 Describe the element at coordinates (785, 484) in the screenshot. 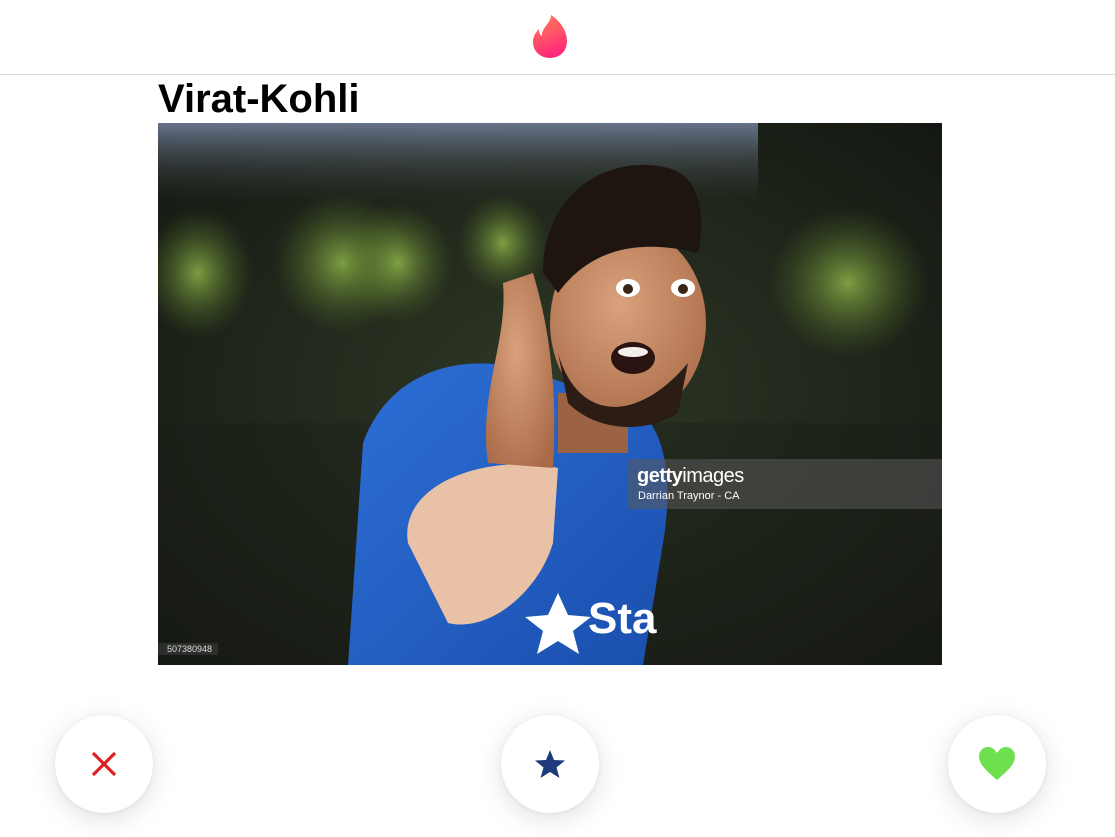

I see `watermark: gettyimages Darrian Traynor - CA` at that location.